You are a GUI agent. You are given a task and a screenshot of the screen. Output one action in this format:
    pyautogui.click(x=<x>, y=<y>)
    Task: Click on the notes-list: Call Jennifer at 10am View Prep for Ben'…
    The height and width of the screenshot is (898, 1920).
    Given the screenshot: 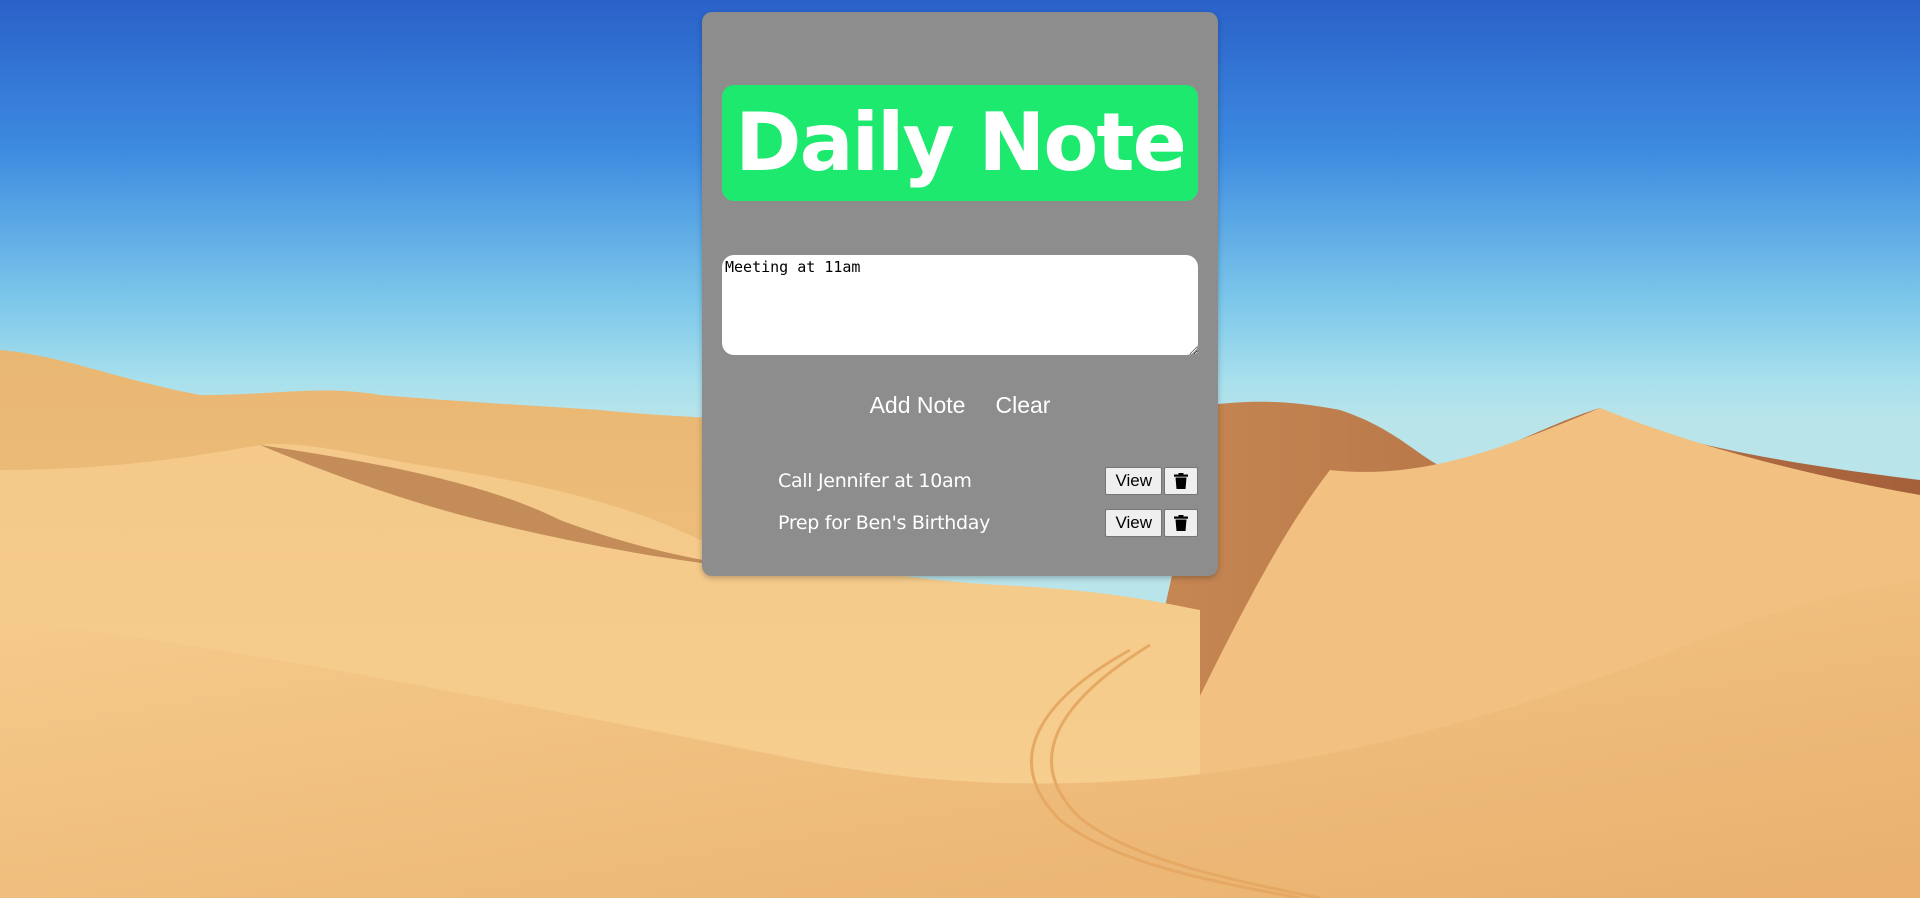 What is the action you would take?
    pyautogui.click(x=988, y=502)
    